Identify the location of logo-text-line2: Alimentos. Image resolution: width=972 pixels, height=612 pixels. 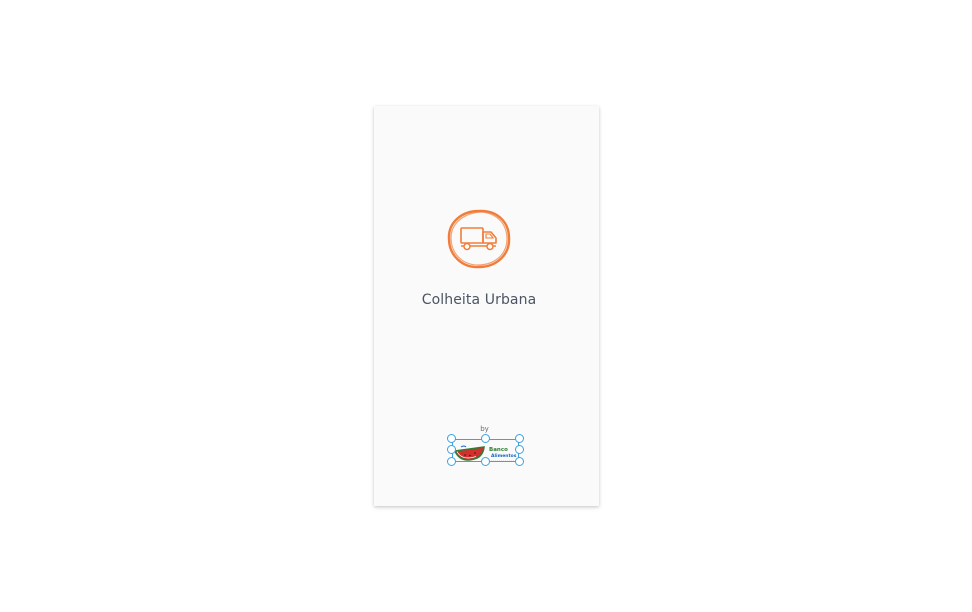
(504, 456).